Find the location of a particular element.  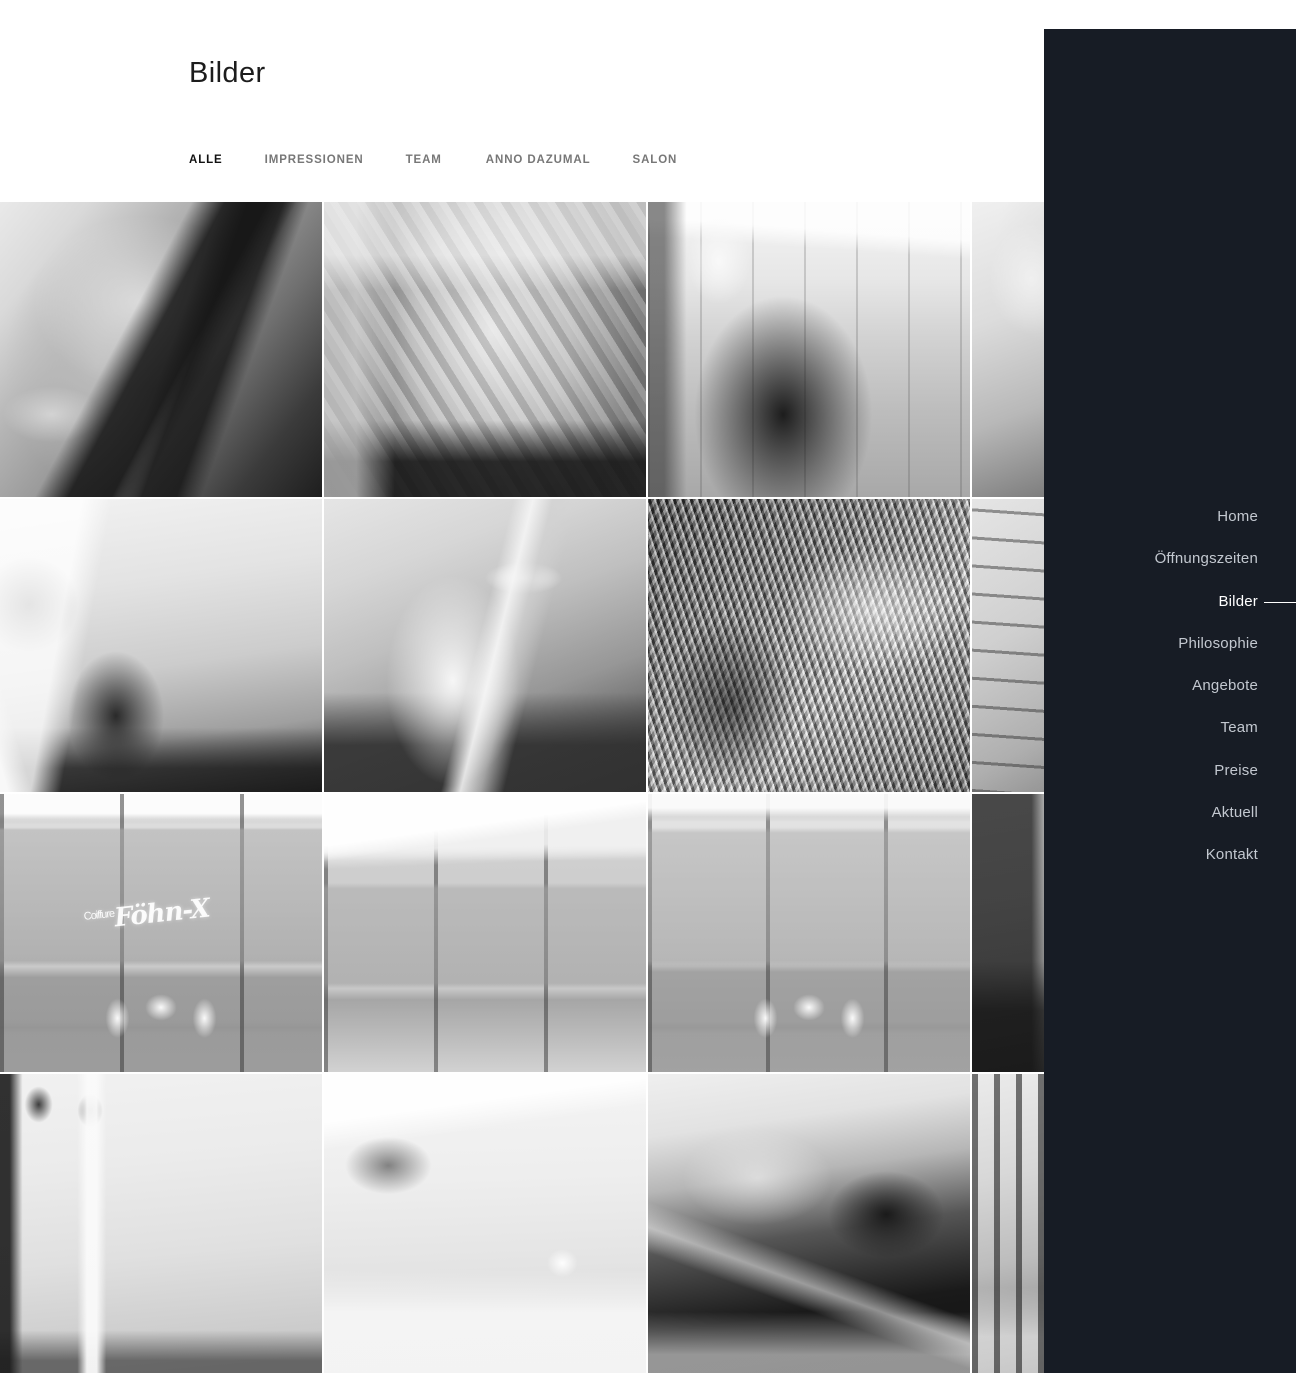

gallery-image-salon-mirror is located at coordinates (161, 645).